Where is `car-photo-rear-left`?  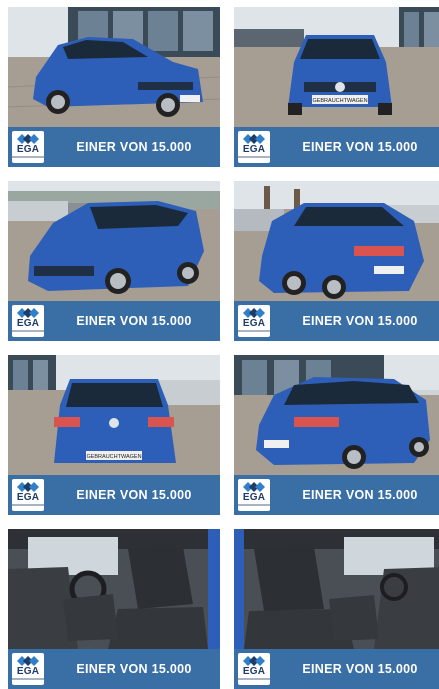
car-photo-rear-left is located at coordinates (336, 241).